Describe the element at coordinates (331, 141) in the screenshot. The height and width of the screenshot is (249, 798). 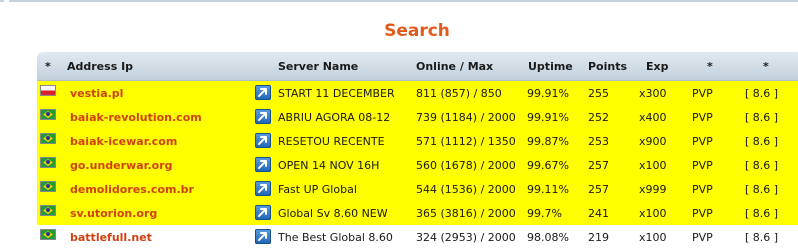
I see `server-name: RESETOU RECENTE` at that location.